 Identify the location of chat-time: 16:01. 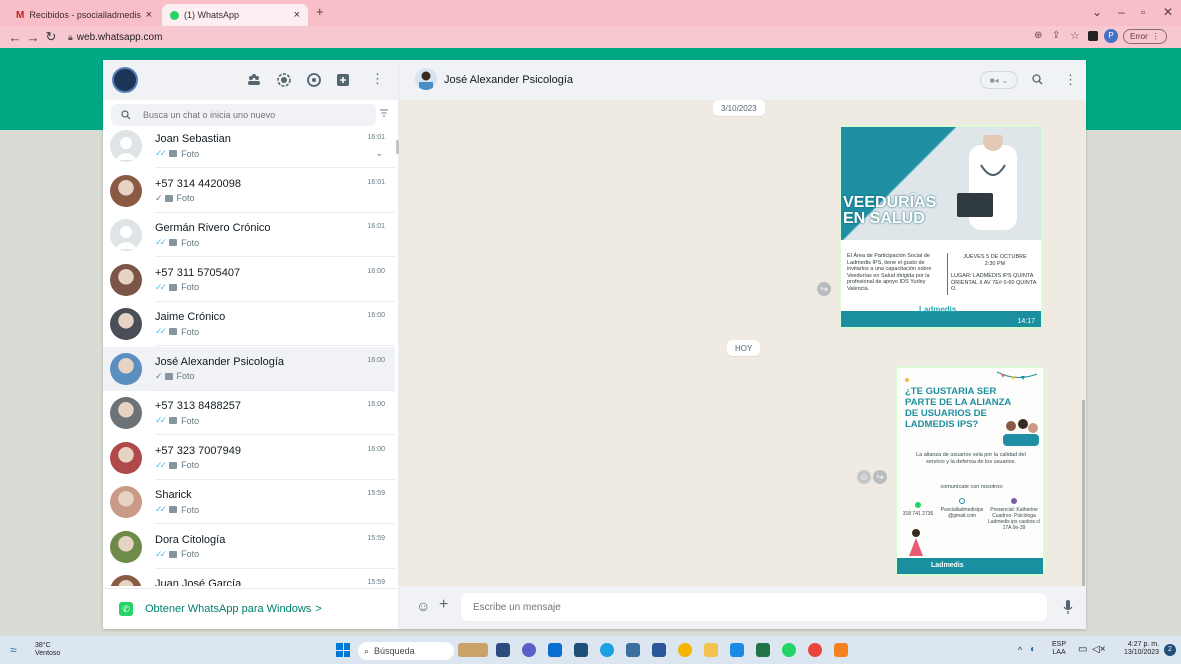
(376, 137).